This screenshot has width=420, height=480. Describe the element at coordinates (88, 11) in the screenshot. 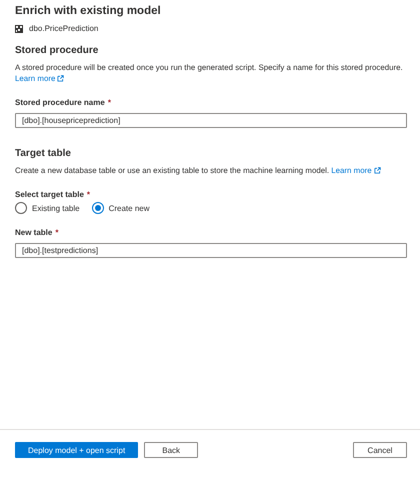

I see `panel-title: Enrich with existing model` at that location.